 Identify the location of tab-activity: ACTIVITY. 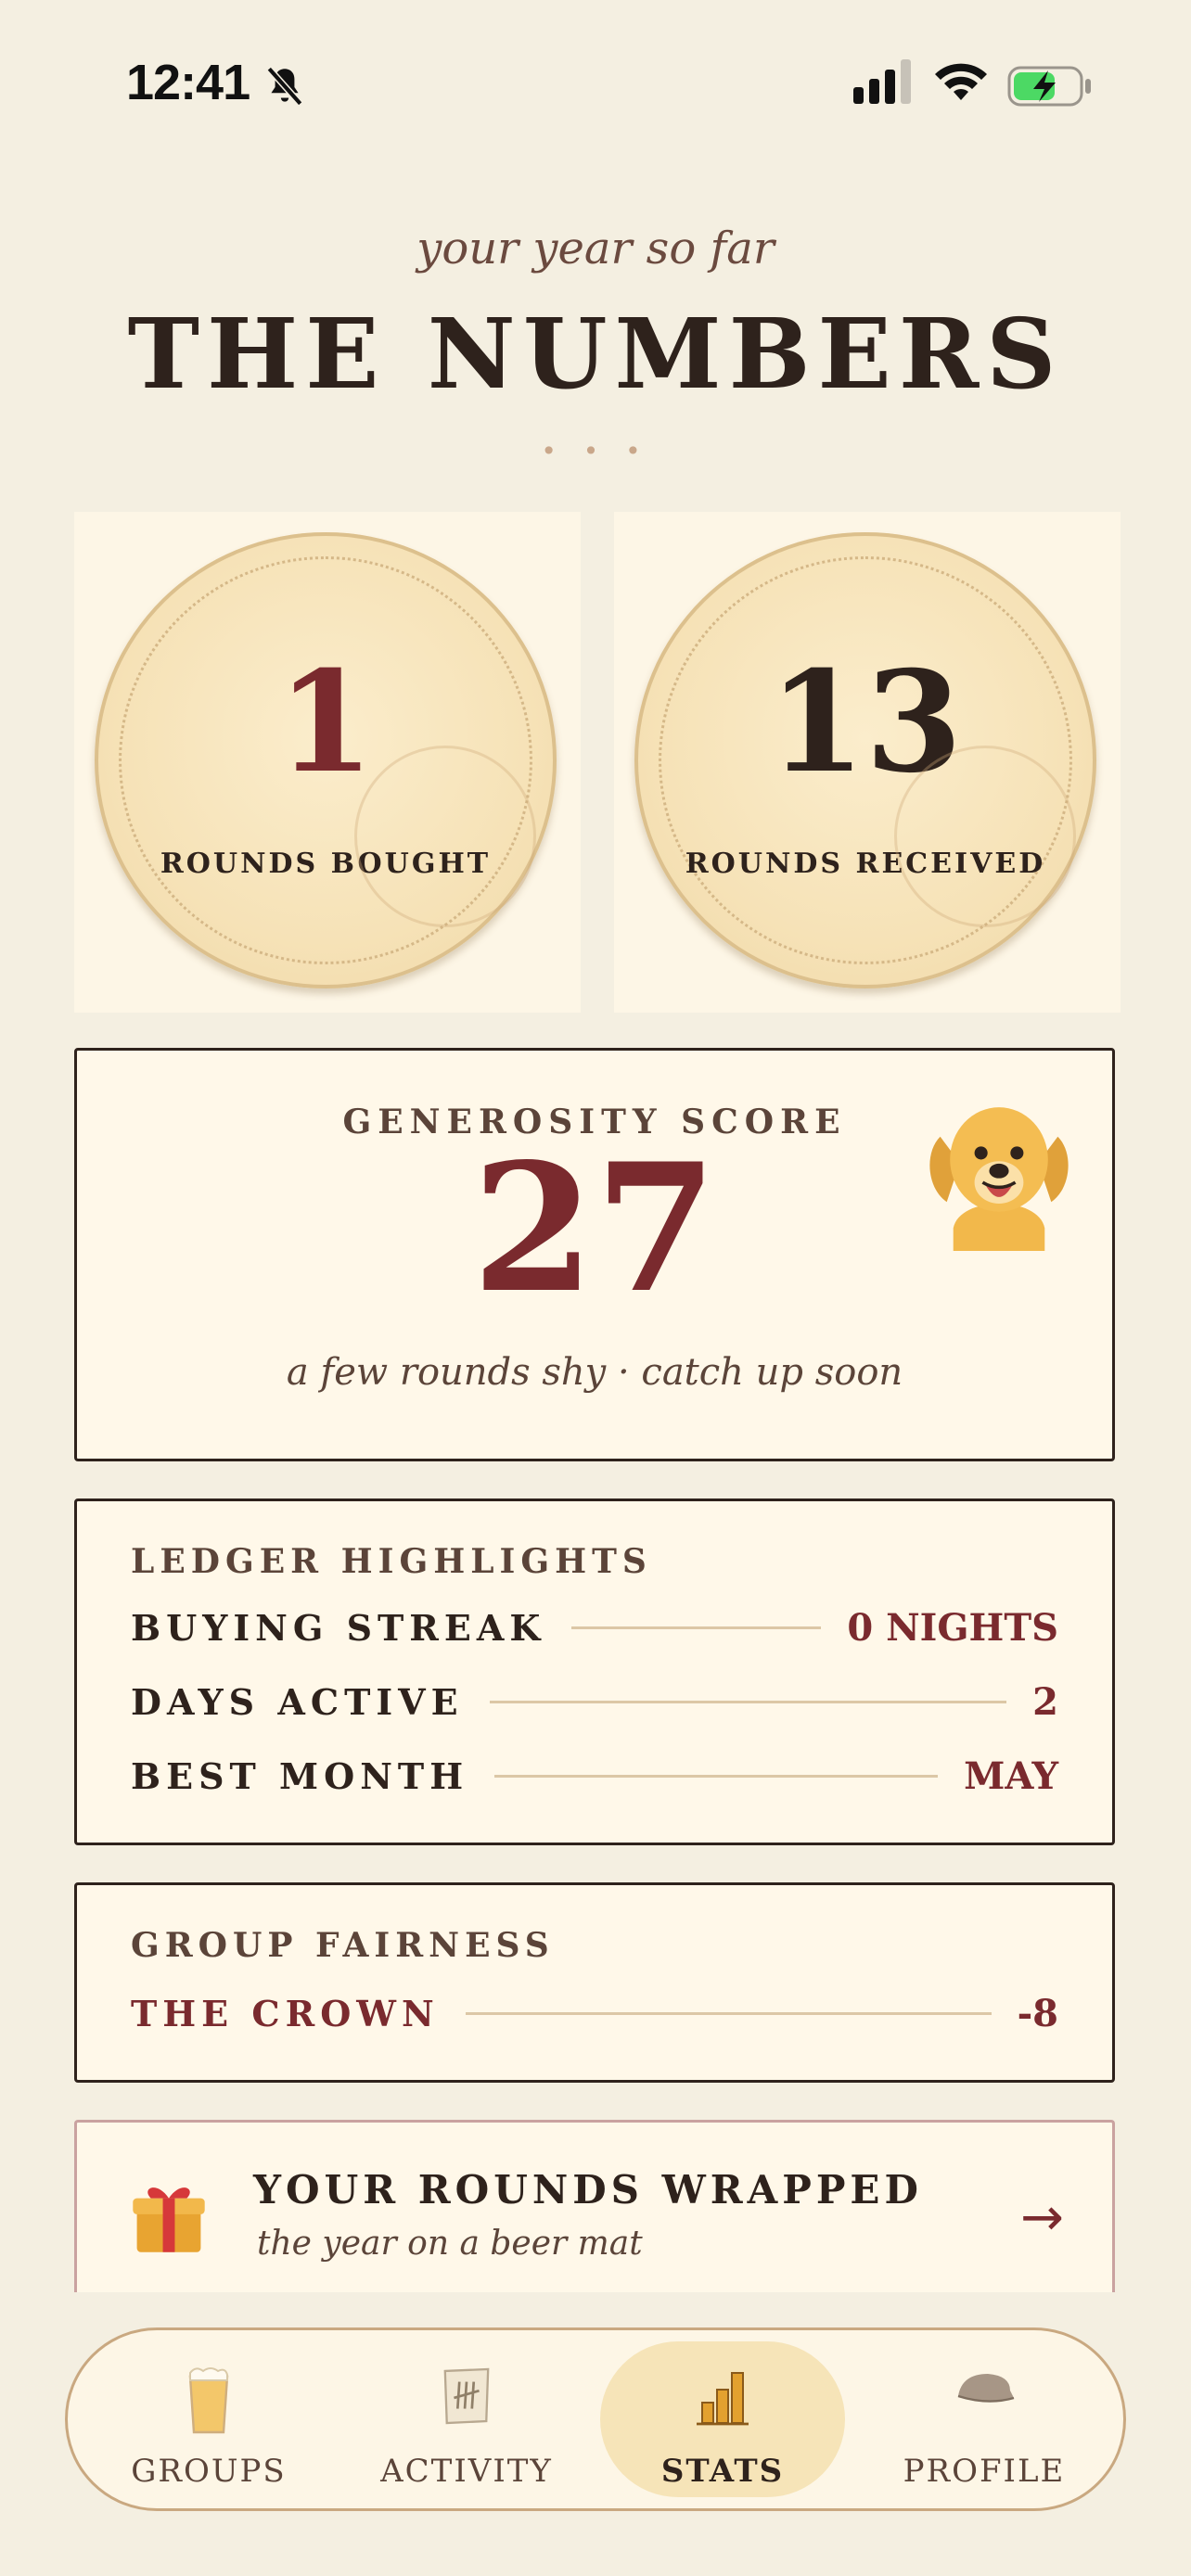
(466, 2422).